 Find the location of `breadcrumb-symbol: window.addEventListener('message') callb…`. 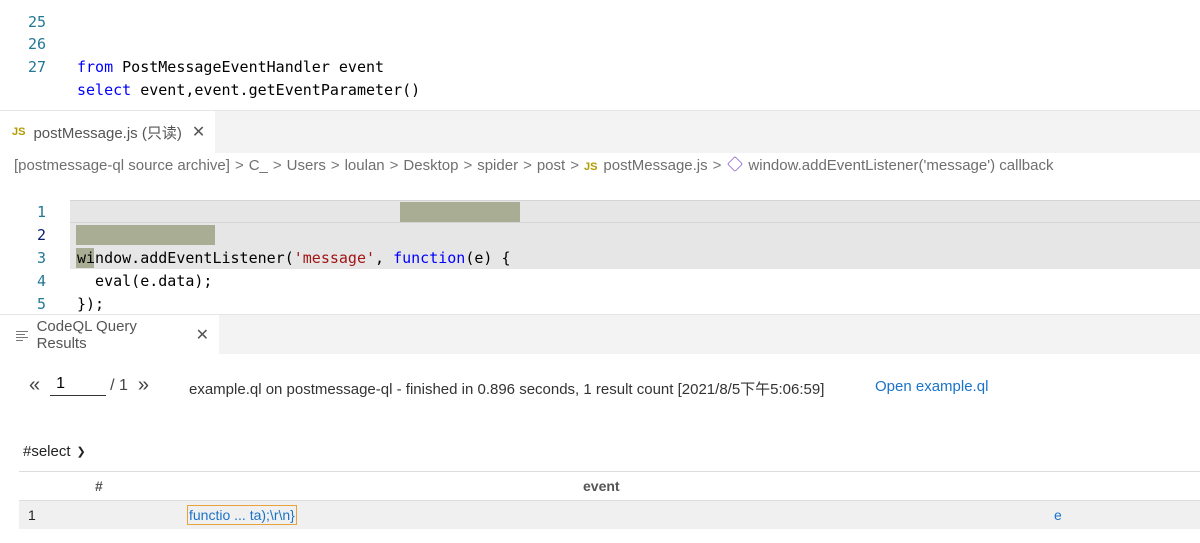

breadcrumb-symbol: window.addEventListener('message') callb… is located at coordinates (900, 165).